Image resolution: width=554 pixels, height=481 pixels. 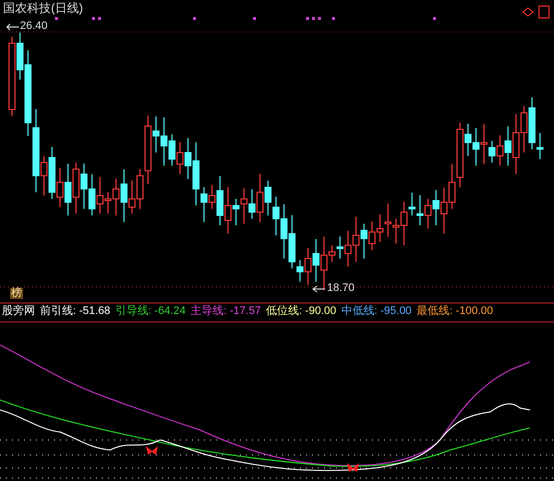 What do you see at coordinates (75, 311) in the screenshot?
I see `legend-item: 前引线: -51.68` at bounding box center [75, 311].